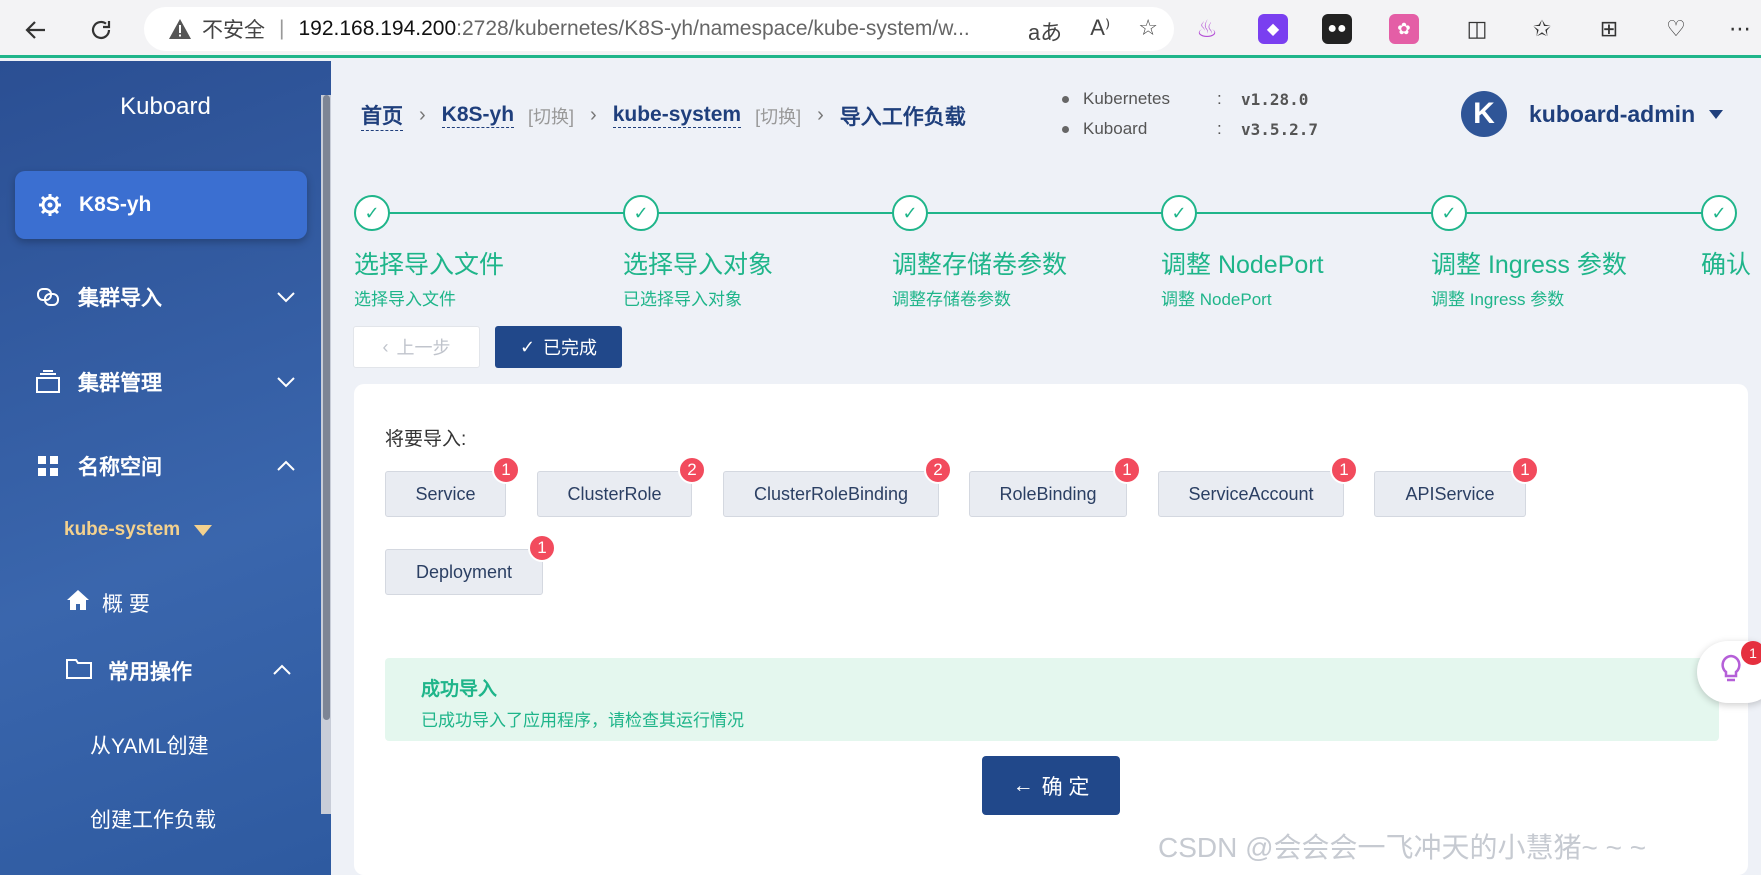 The width and height of the screenshot is (1761, 875). Describe the element at coordinates (527, 346) in the screenshot. I see `check-icon: ✓` at that location.